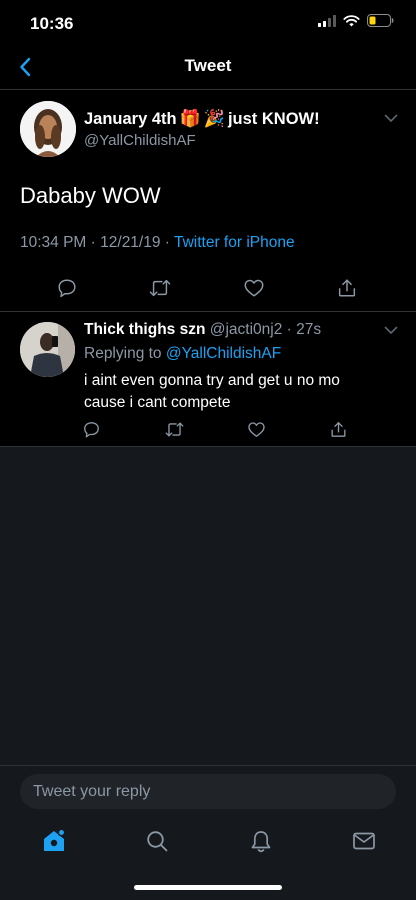 Image resolution: width=416 pixels, height=900 pixels. What do you see at coordinates (123, 353) in the screenshot?
I see `replying-to-prefix: Replying to` at bounding box center [123, 353].